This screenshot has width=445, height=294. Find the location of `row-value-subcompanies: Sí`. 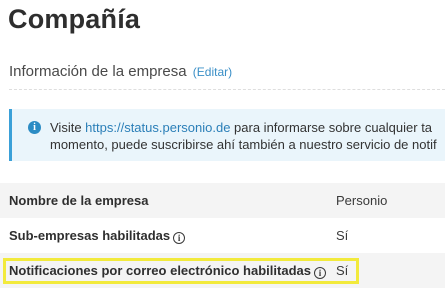

row-value-subcompanies: Sí is located at coordinates (342, 235).